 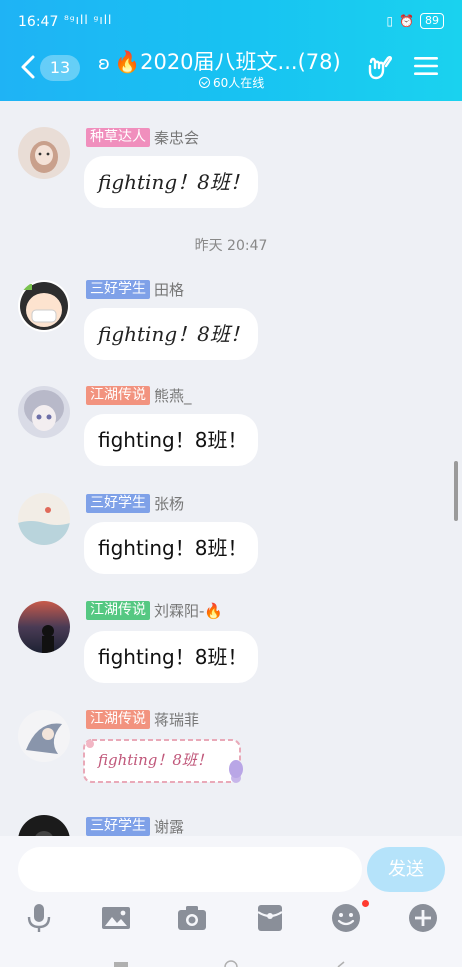 What do you see at coordinates (406, 869) in the screenshot?
I see `send-button: 发送` at bounding box center [406, 869].